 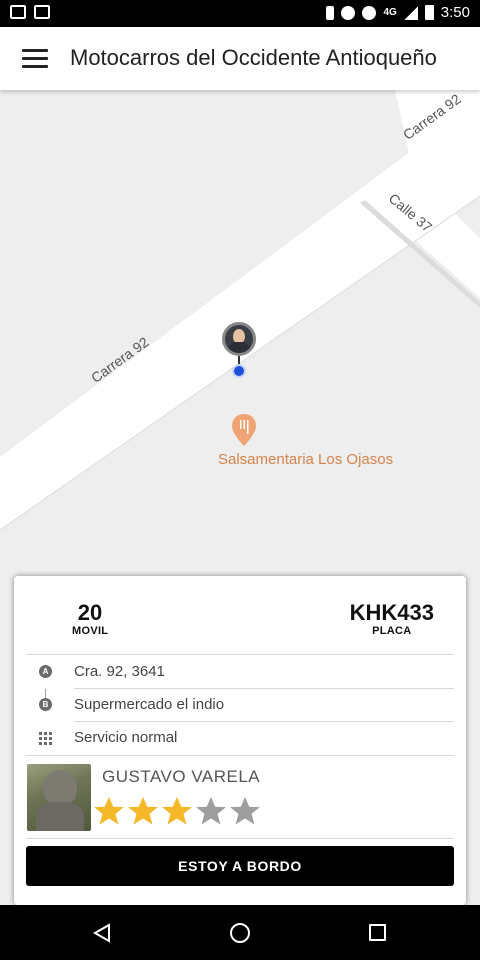 I want to click on movil-number: 20, so click(x=90, y=612).